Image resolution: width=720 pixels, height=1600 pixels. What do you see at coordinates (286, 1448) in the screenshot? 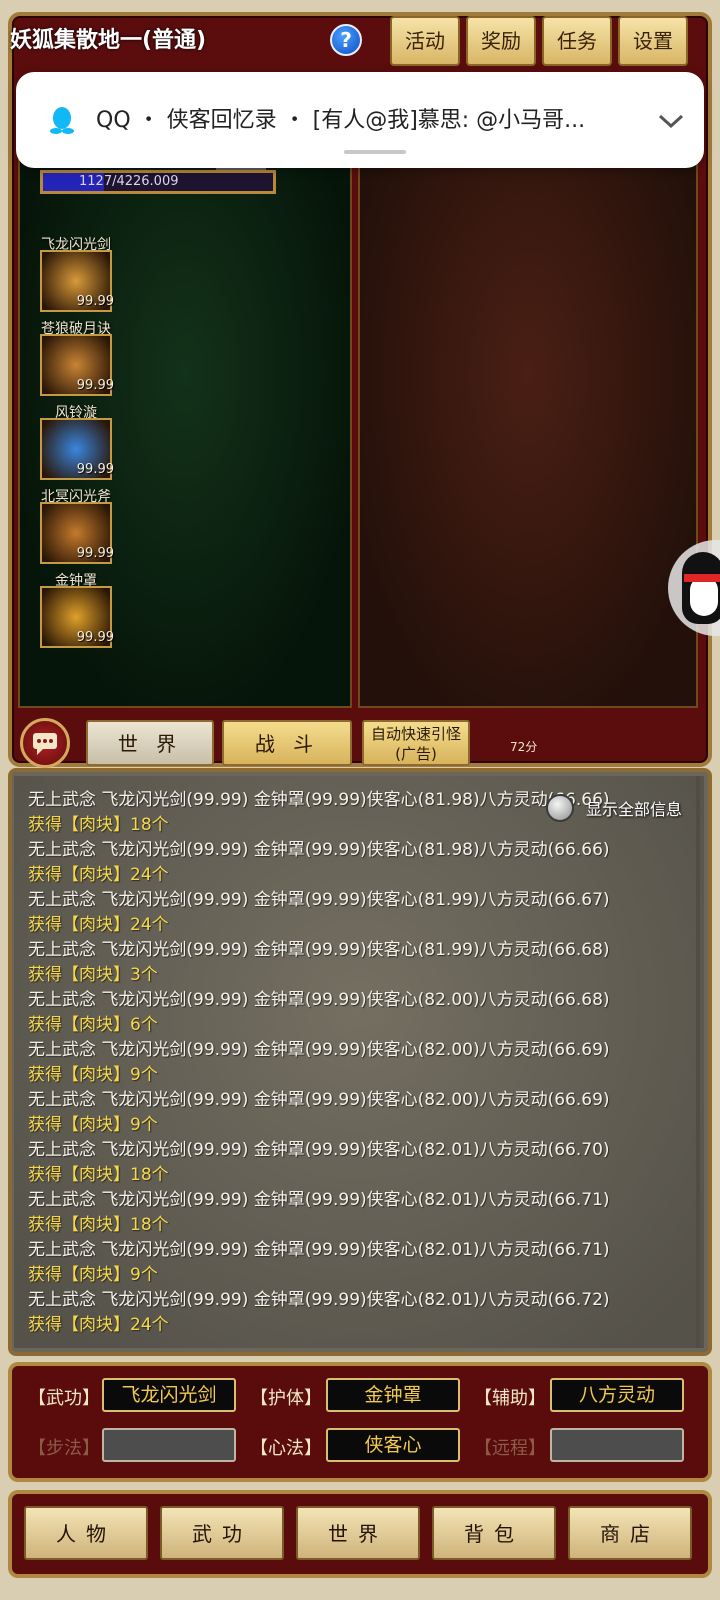
I see `xinfa-label: 【心法】` at bounding box center [286, 1448].